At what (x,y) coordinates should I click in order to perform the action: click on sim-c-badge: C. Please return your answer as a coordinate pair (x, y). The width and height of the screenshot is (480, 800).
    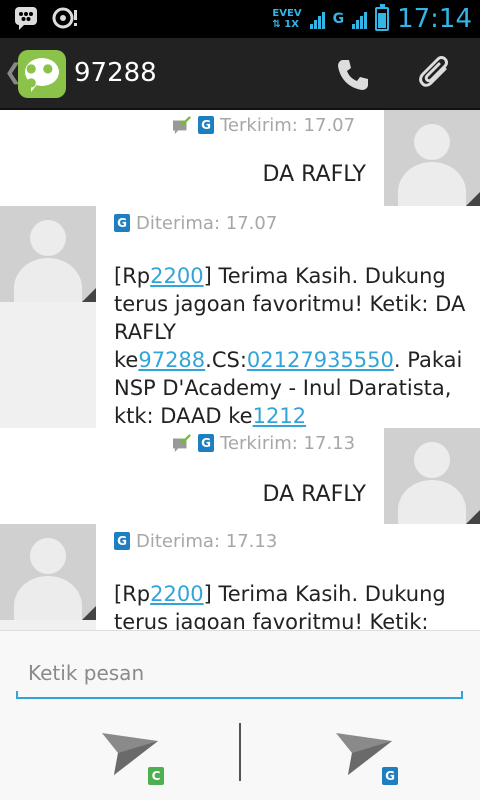
    Looking at the image, I should click on (156, 776).